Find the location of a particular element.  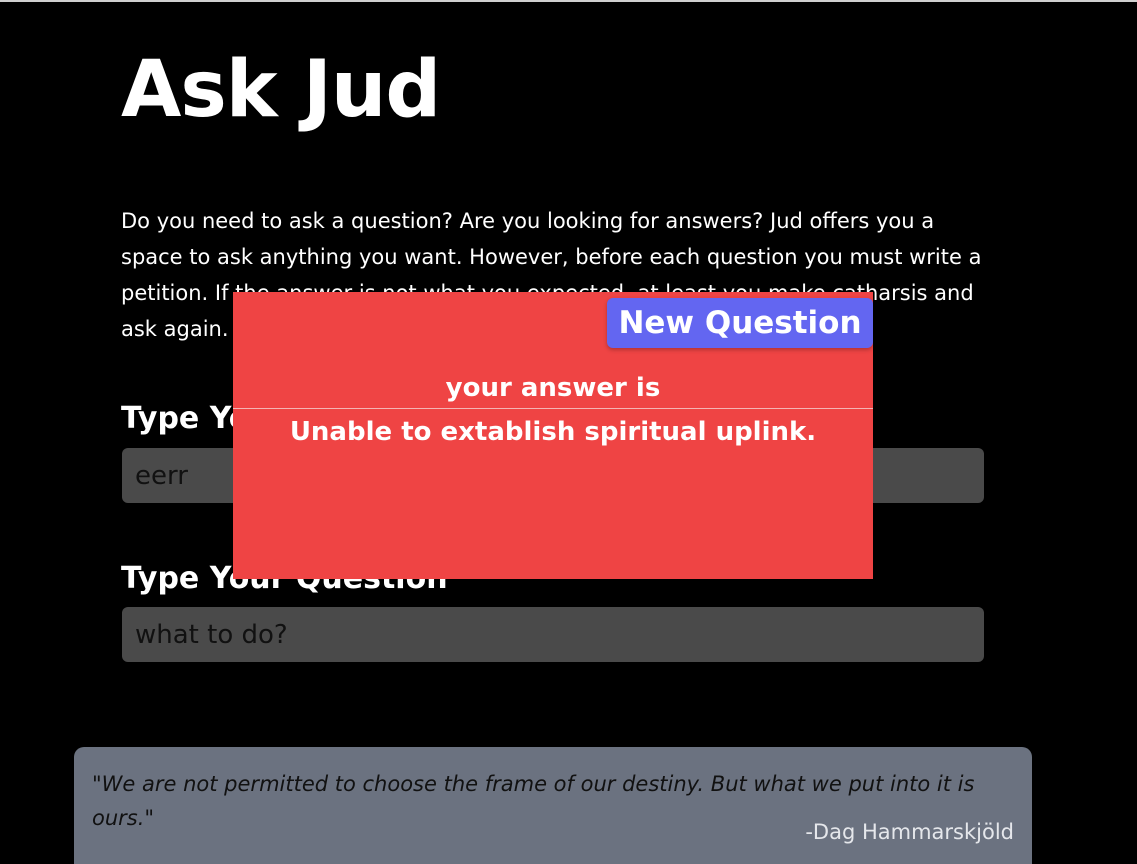

page-title: Ask Jud is located at coordinates (281, 90).